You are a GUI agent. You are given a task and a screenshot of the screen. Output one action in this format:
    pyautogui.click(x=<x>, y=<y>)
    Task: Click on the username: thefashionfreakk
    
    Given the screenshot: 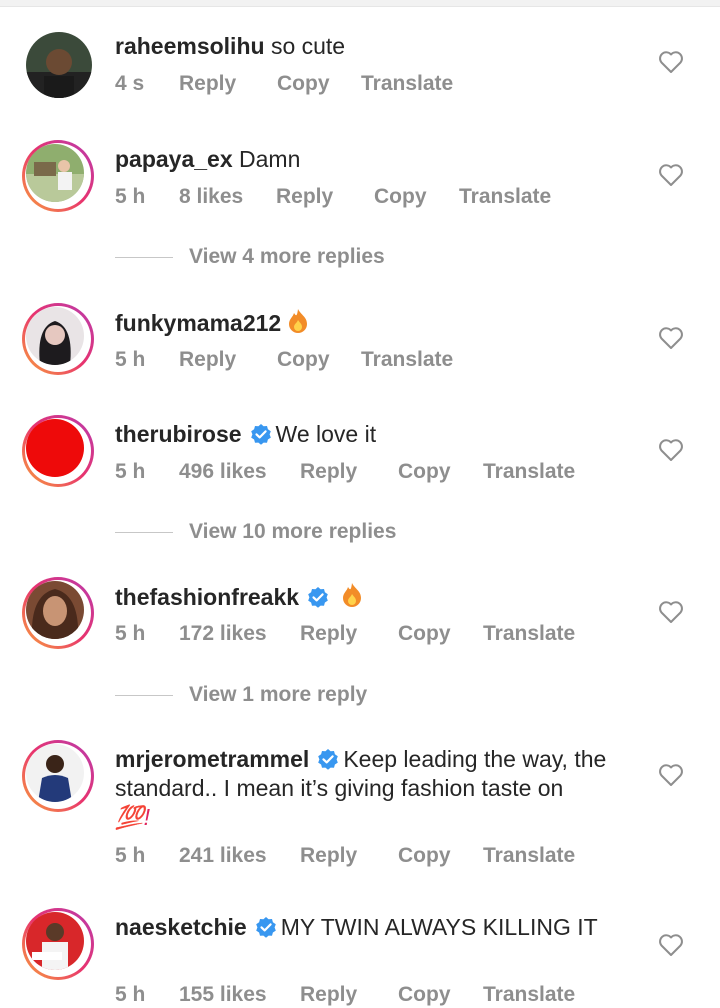 What is the action you would take?
    pyautogui.click(x=207, y=597)
    